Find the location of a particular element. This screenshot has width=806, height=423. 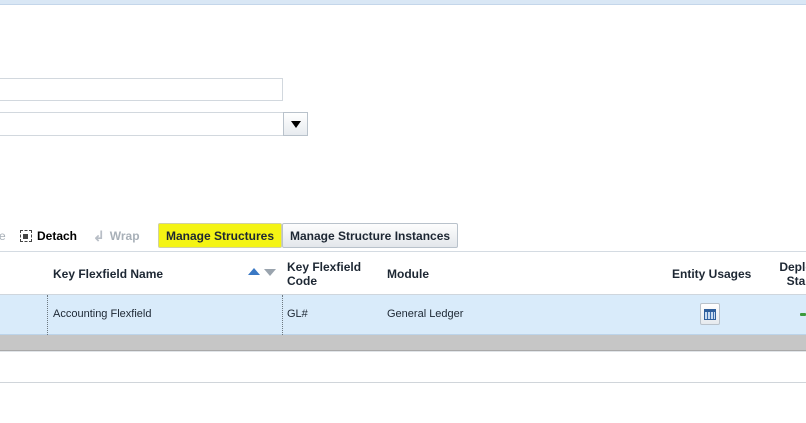

column-header-code: Key Flexfield Code is located at coordinates (324, 274).